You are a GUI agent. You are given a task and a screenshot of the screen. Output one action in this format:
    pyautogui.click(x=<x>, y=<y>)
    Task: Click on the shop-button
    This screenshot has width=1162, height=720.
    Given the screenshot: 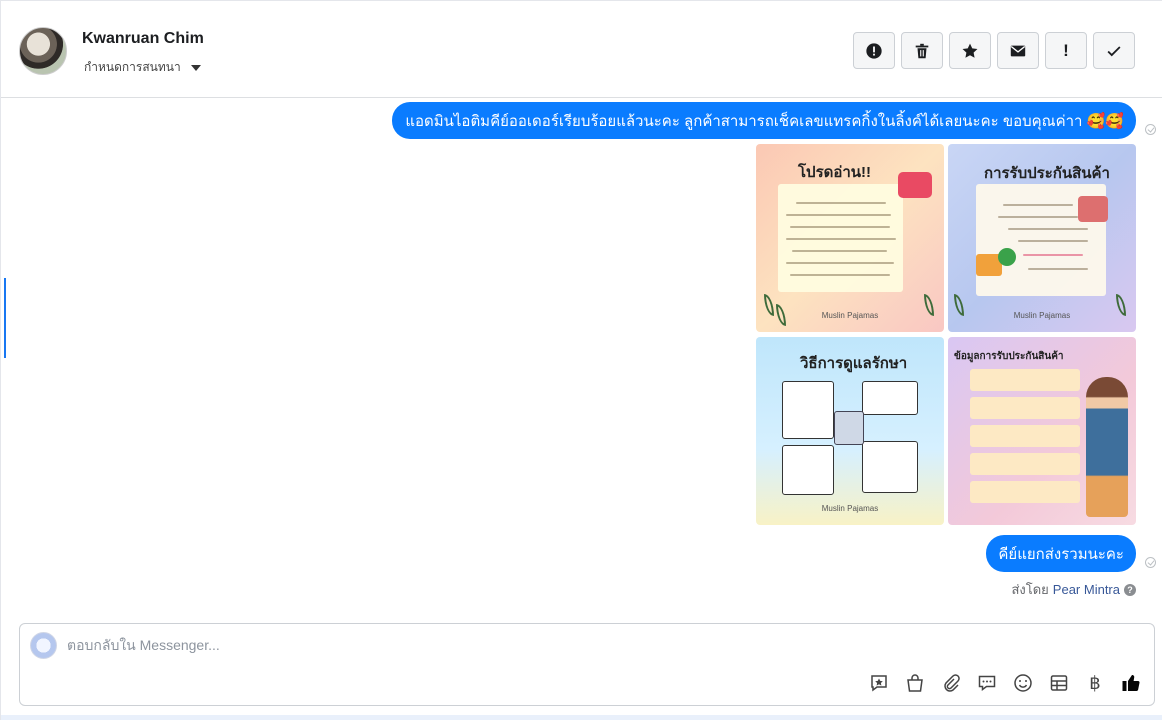 What is the action you would take?
    pyautogui.click(x=915, y=683)
    